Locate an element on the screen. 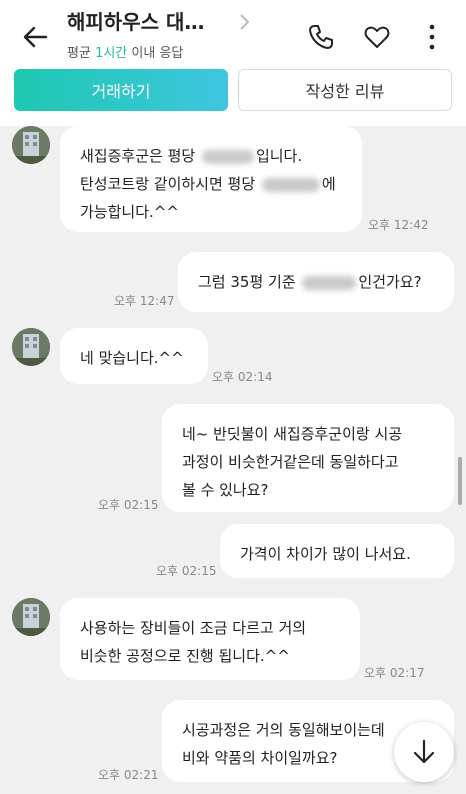 The image size is (466, 794). message-text: 인건가요? is located at coordinates (390, 282).